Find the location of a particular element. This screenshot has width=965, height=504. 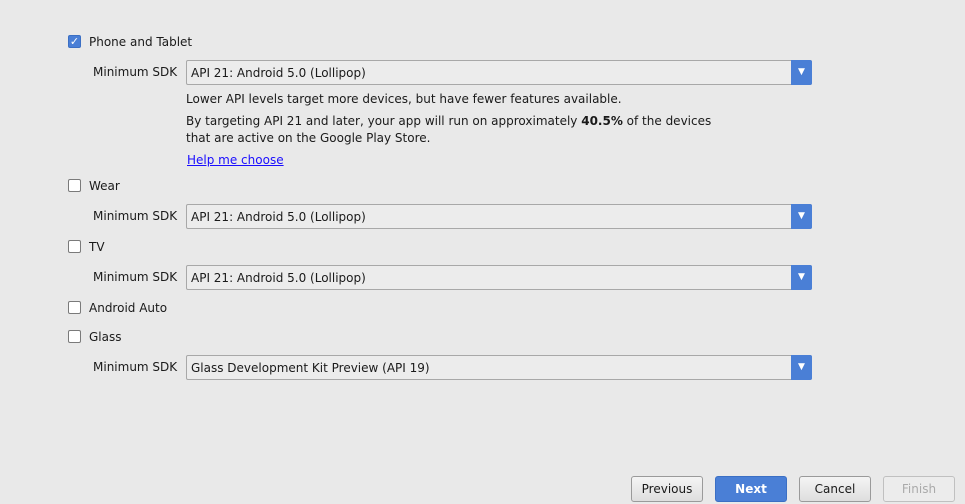

tv-min-sdk-value: API 21: Android 5.0 (Lollipop) is located at coordinates (278, 278).